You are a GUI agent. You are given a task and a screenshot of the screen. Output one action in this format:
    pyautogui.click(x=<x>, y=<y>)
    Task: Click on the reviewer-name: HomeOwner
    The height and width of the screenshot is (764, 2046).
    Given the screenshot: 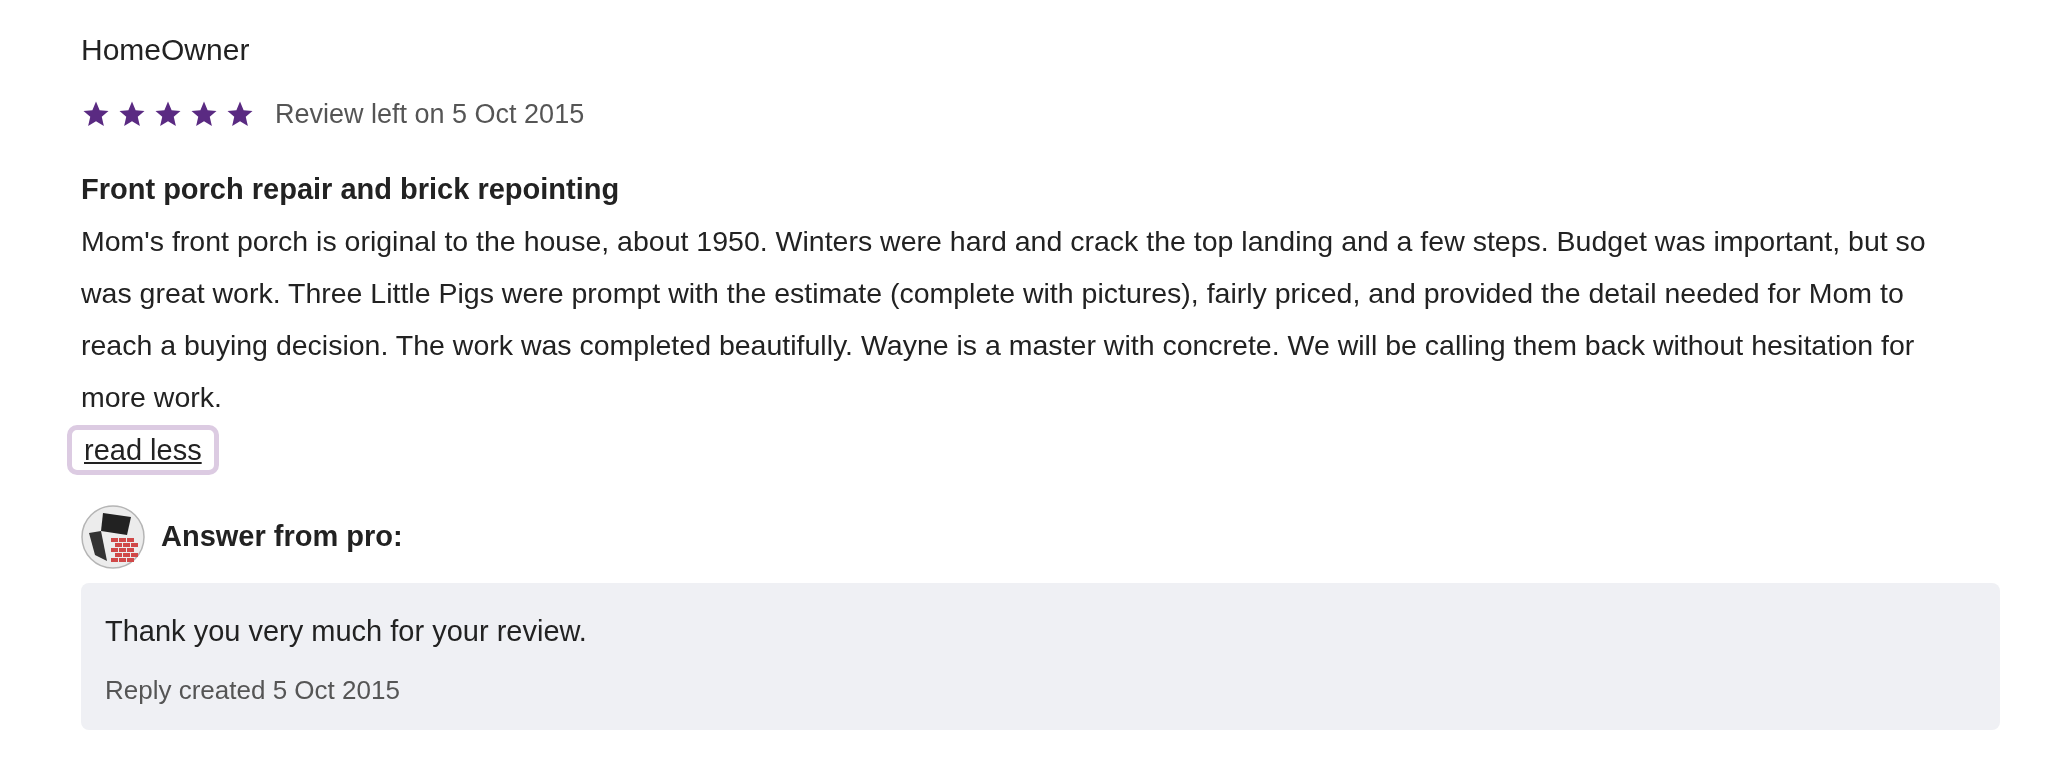 What is the action you would take?
    pyautogui.click(x=166, y=50)
    